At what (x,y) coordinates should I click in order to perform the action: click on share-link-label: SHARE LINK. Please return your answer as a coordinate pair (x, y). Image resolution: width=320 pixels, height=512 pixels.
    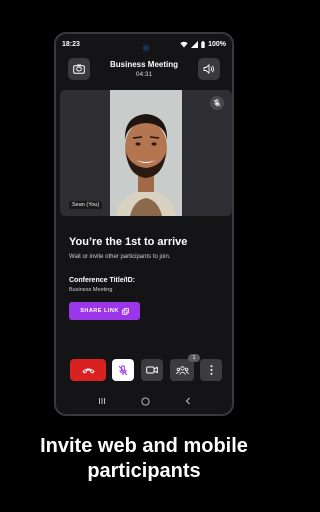
    Looking at the image, I should click on (99, 311).